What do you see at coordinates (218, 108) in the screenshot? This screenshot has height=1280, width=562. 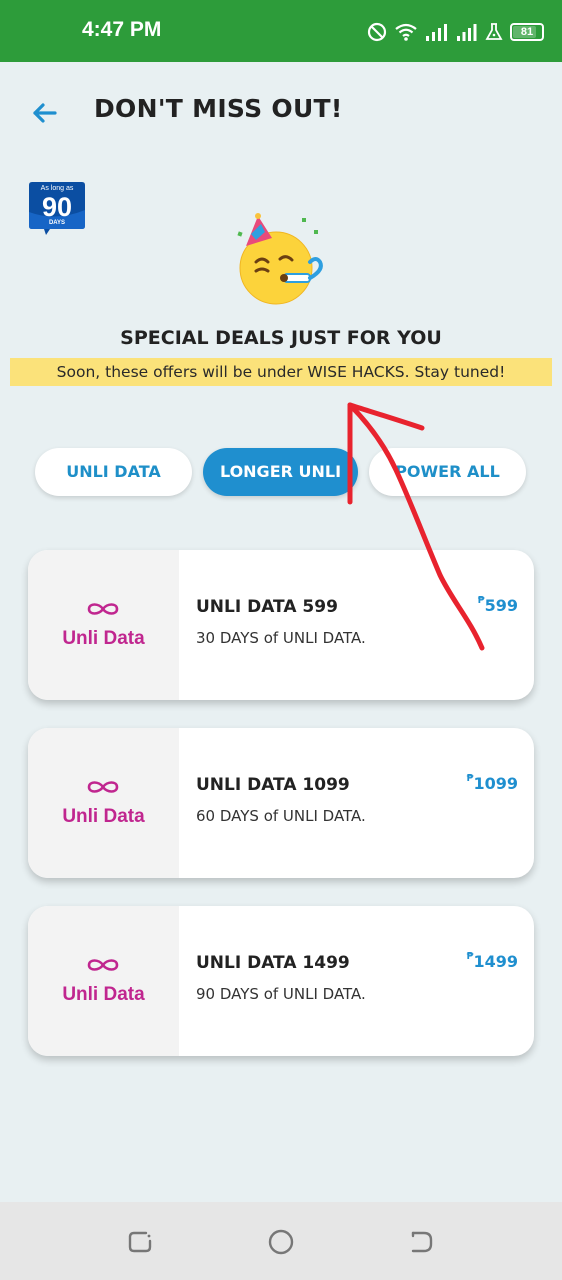 I see `page-title: DON'T MISS OUT!` at bounding box center [218, 108].